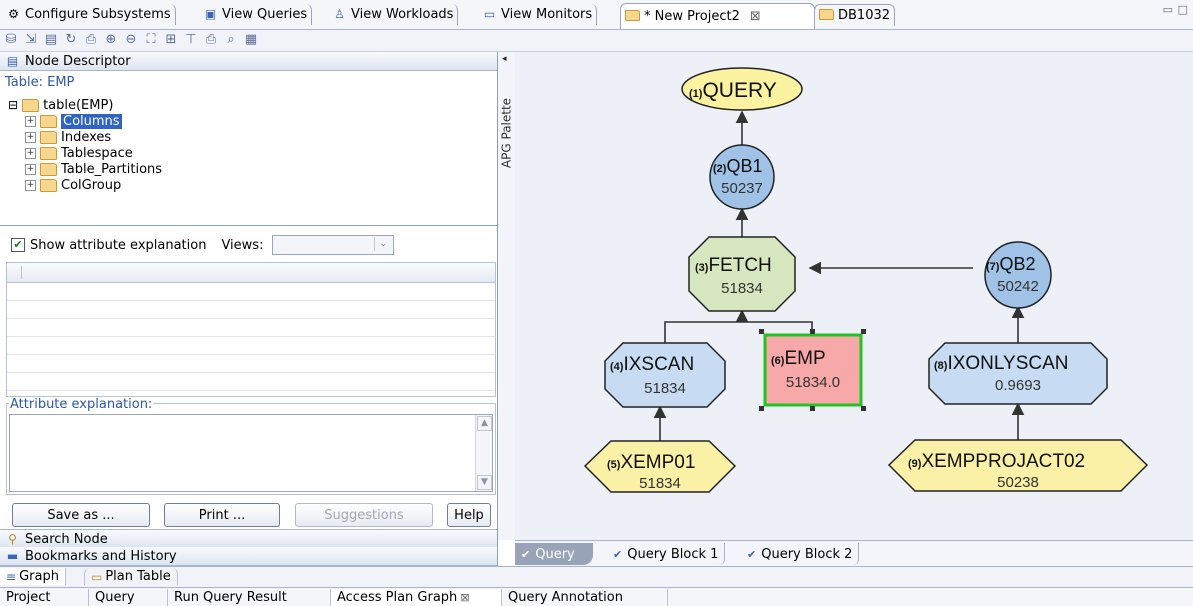 The height and width of the screenshot is (606, 1193). What do you see at coordinates (1018, 465) in the screenshot?
I see `node-xempprojact02: (9)XEMPPROJACT02 50238` at bounding box center [1018, 465].